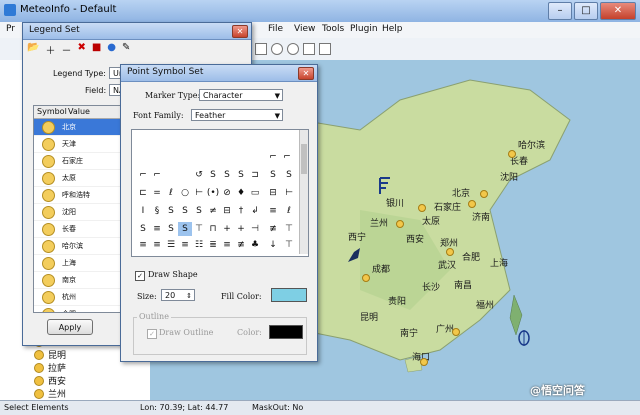 The width and height of the screenshot is (640, 415). I want to click on glyph-cell: ≣, so click(213, 245).